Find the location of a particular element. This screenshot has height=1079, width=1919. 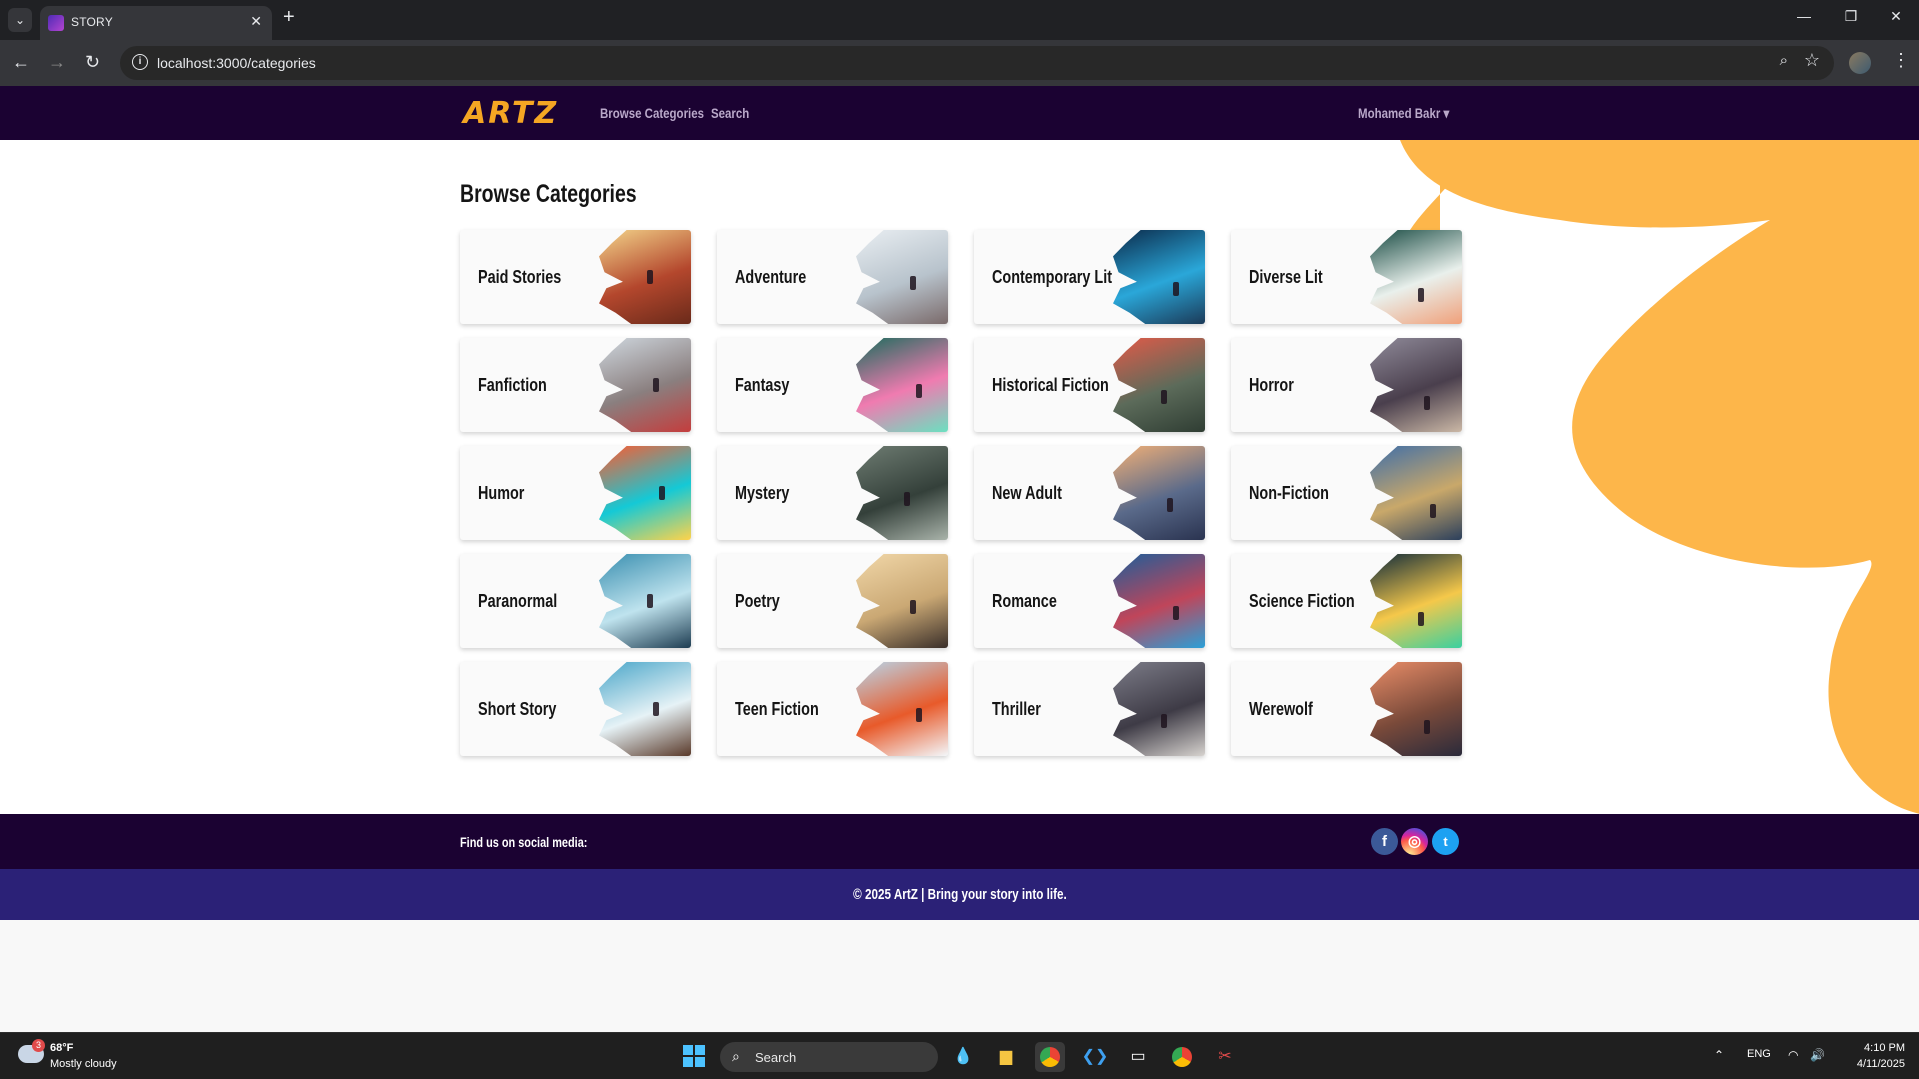

reload-icon: ↻ is located at coordinates (92, 62).